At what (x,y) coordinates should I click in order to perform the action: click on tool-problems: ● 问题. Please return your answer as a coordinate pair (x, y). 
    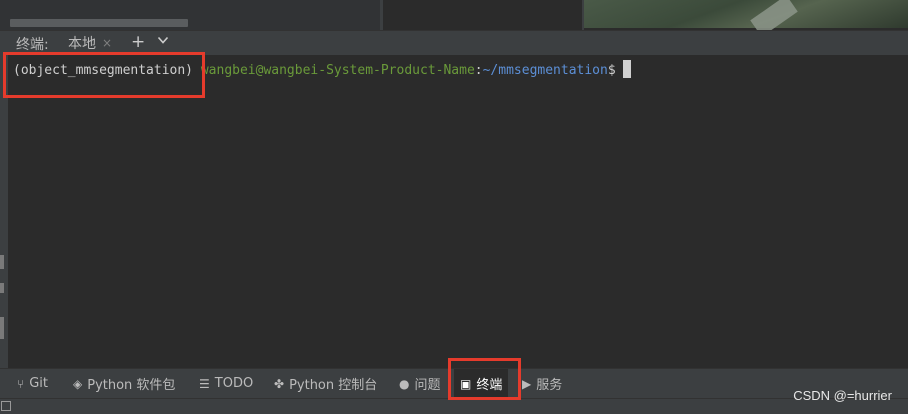
    Looking at the image, I should click on (420, 383).